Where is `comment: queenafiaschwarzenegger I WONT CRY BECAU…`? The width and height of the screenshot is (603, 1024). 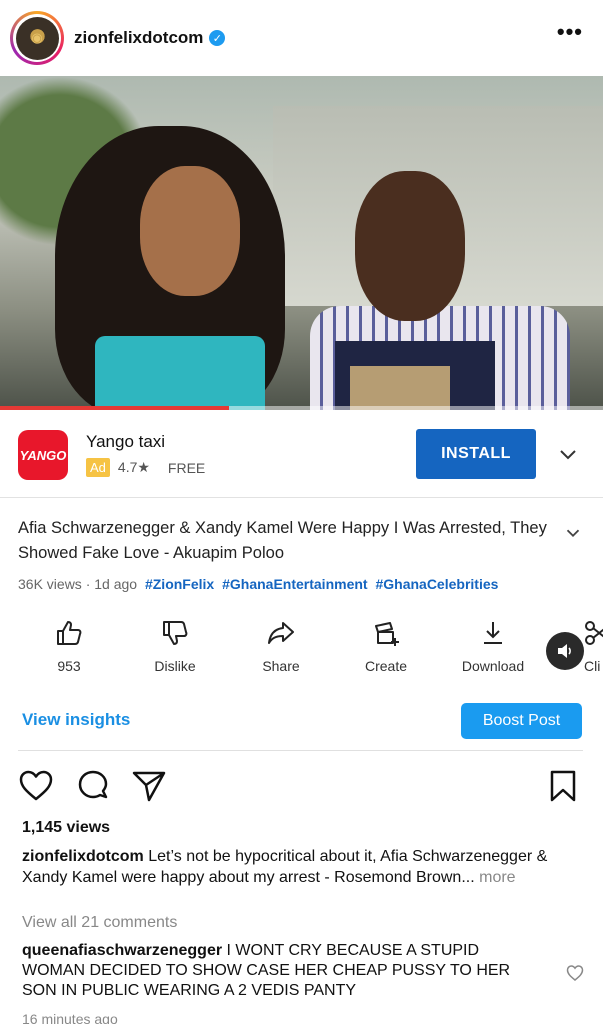
comment: queenafiaschwarzenegger I WONT CRY BECAU… is located at coordinates (282, 971).